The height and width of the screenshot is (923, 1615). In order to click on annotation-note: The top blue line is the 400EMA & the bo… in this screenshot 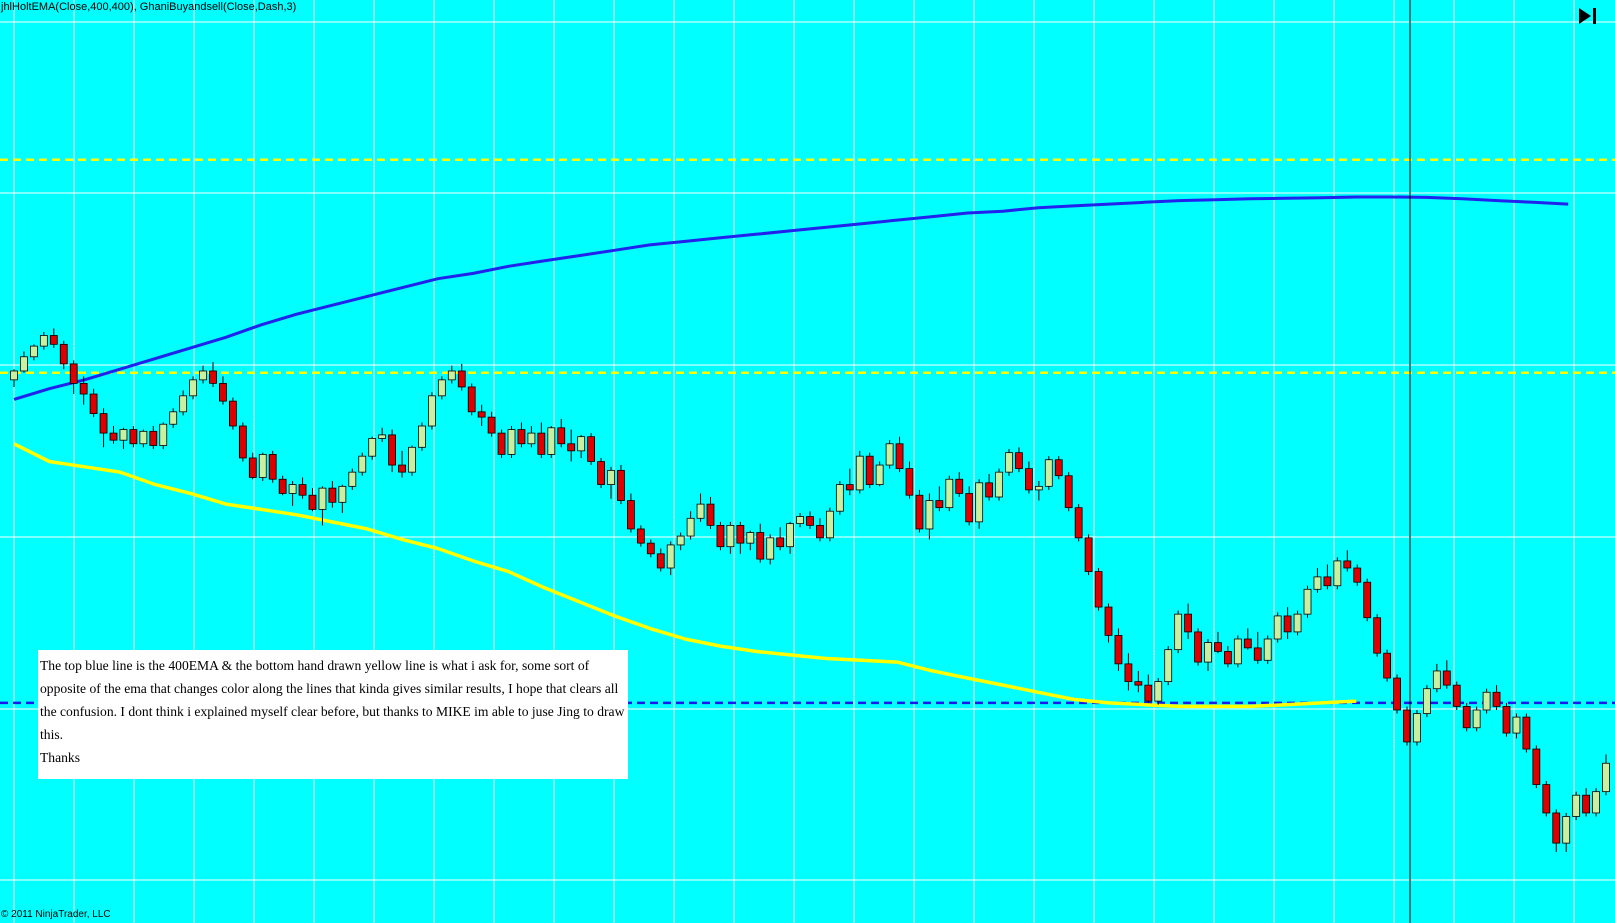, I will do `click(333, 714)`.